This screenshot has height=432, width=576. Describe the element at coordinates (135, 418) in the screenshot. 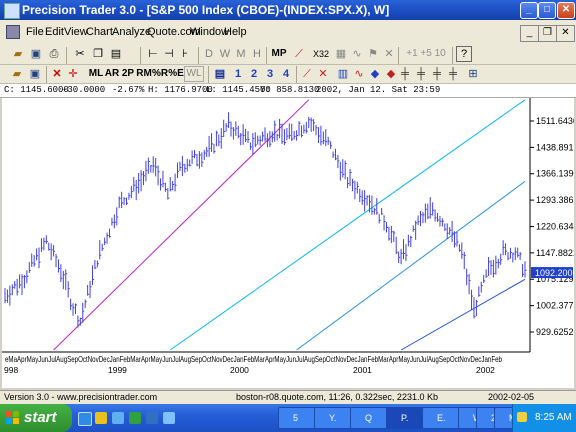

I see `app-quicklaunch-icon` at that location.